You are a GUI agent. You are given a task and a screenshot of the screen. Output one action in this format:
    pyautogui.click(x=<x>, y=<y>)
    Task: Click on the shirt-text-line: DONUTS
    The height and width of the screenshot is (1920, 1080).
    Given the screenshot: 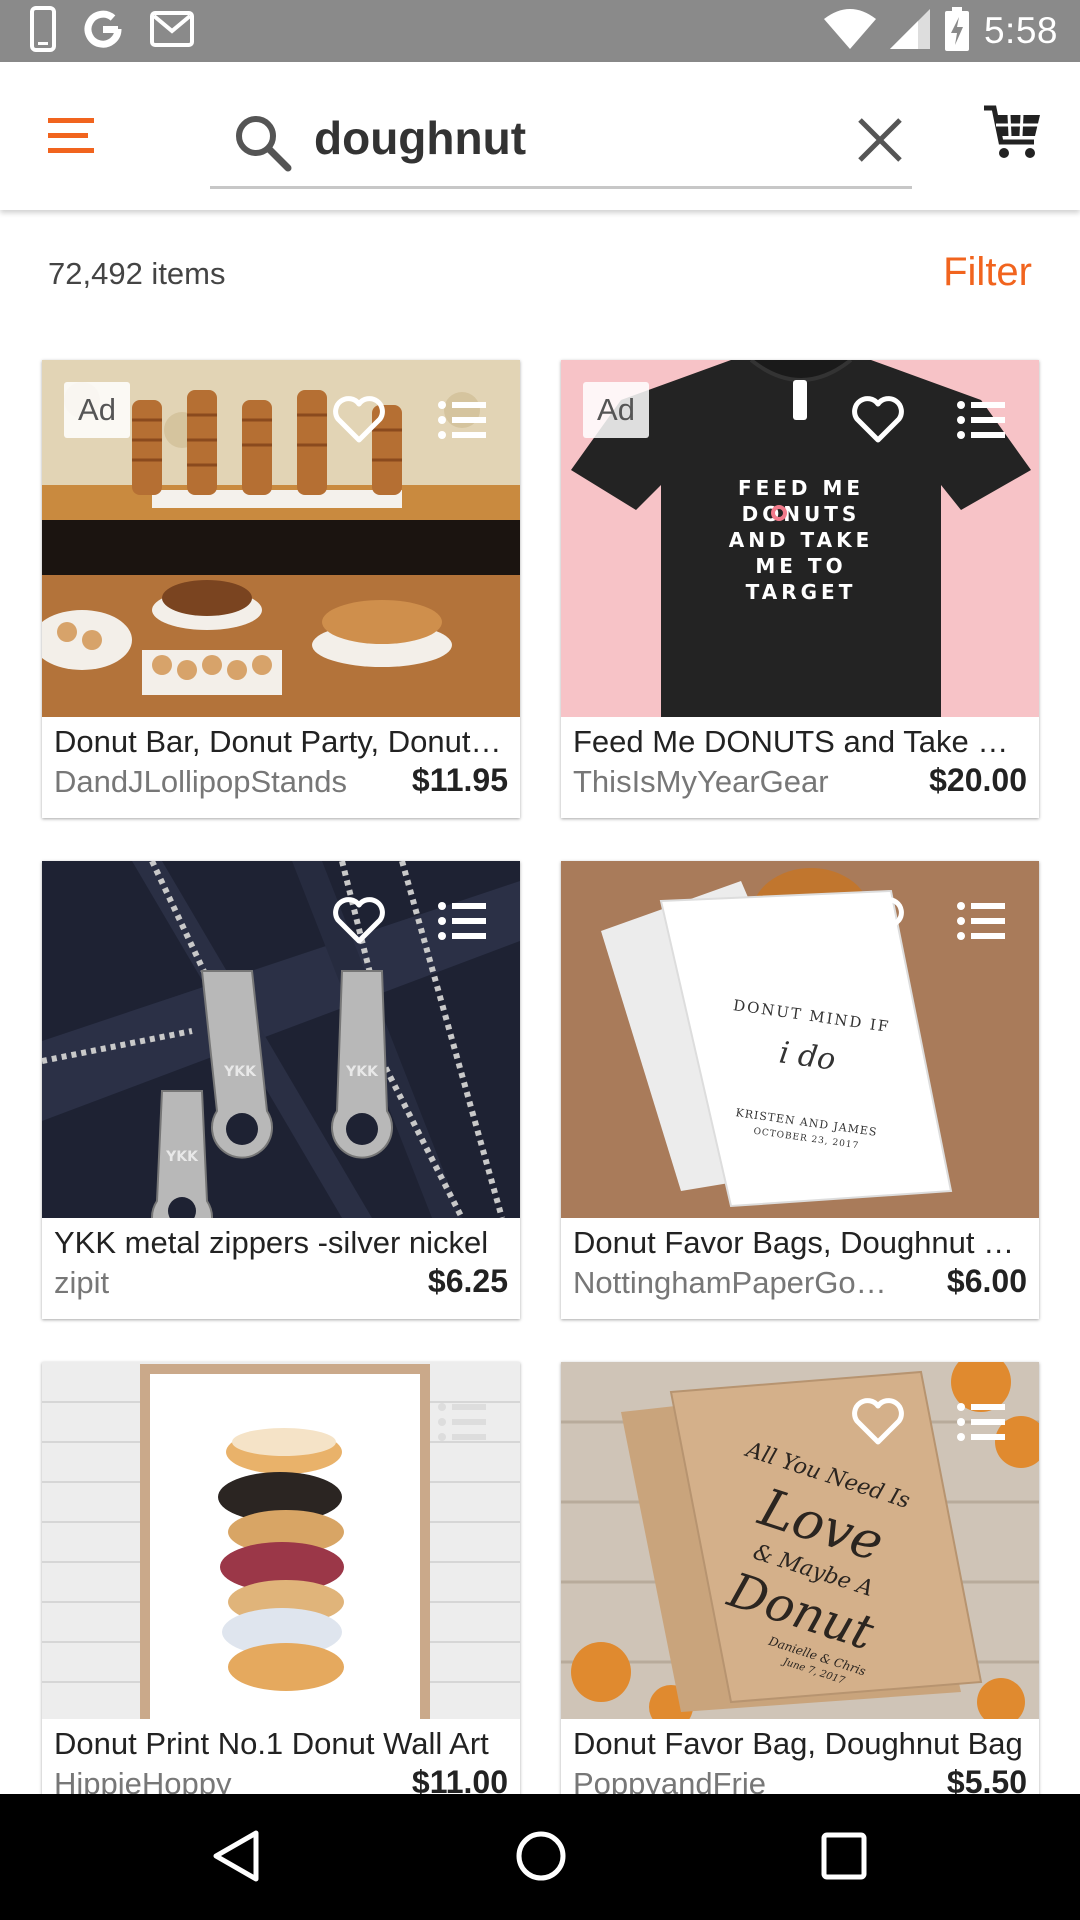 What is the action you would take?
    pyautogui.click(x=801, y=514)
    